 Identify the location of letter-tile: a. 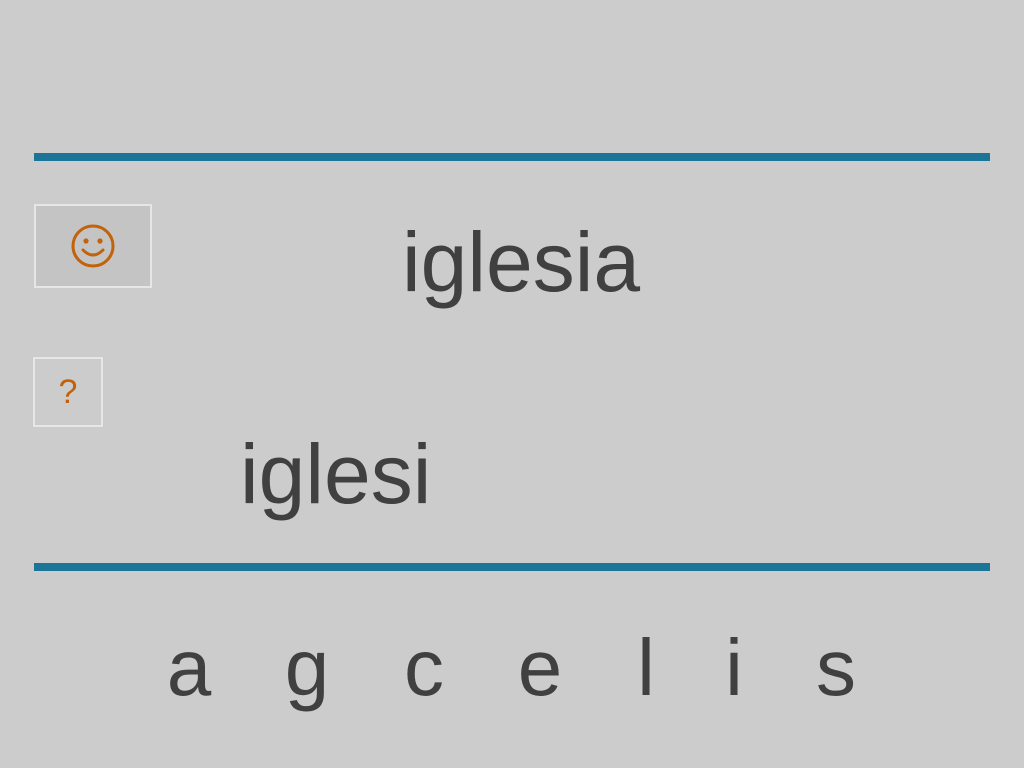
(189, 668).